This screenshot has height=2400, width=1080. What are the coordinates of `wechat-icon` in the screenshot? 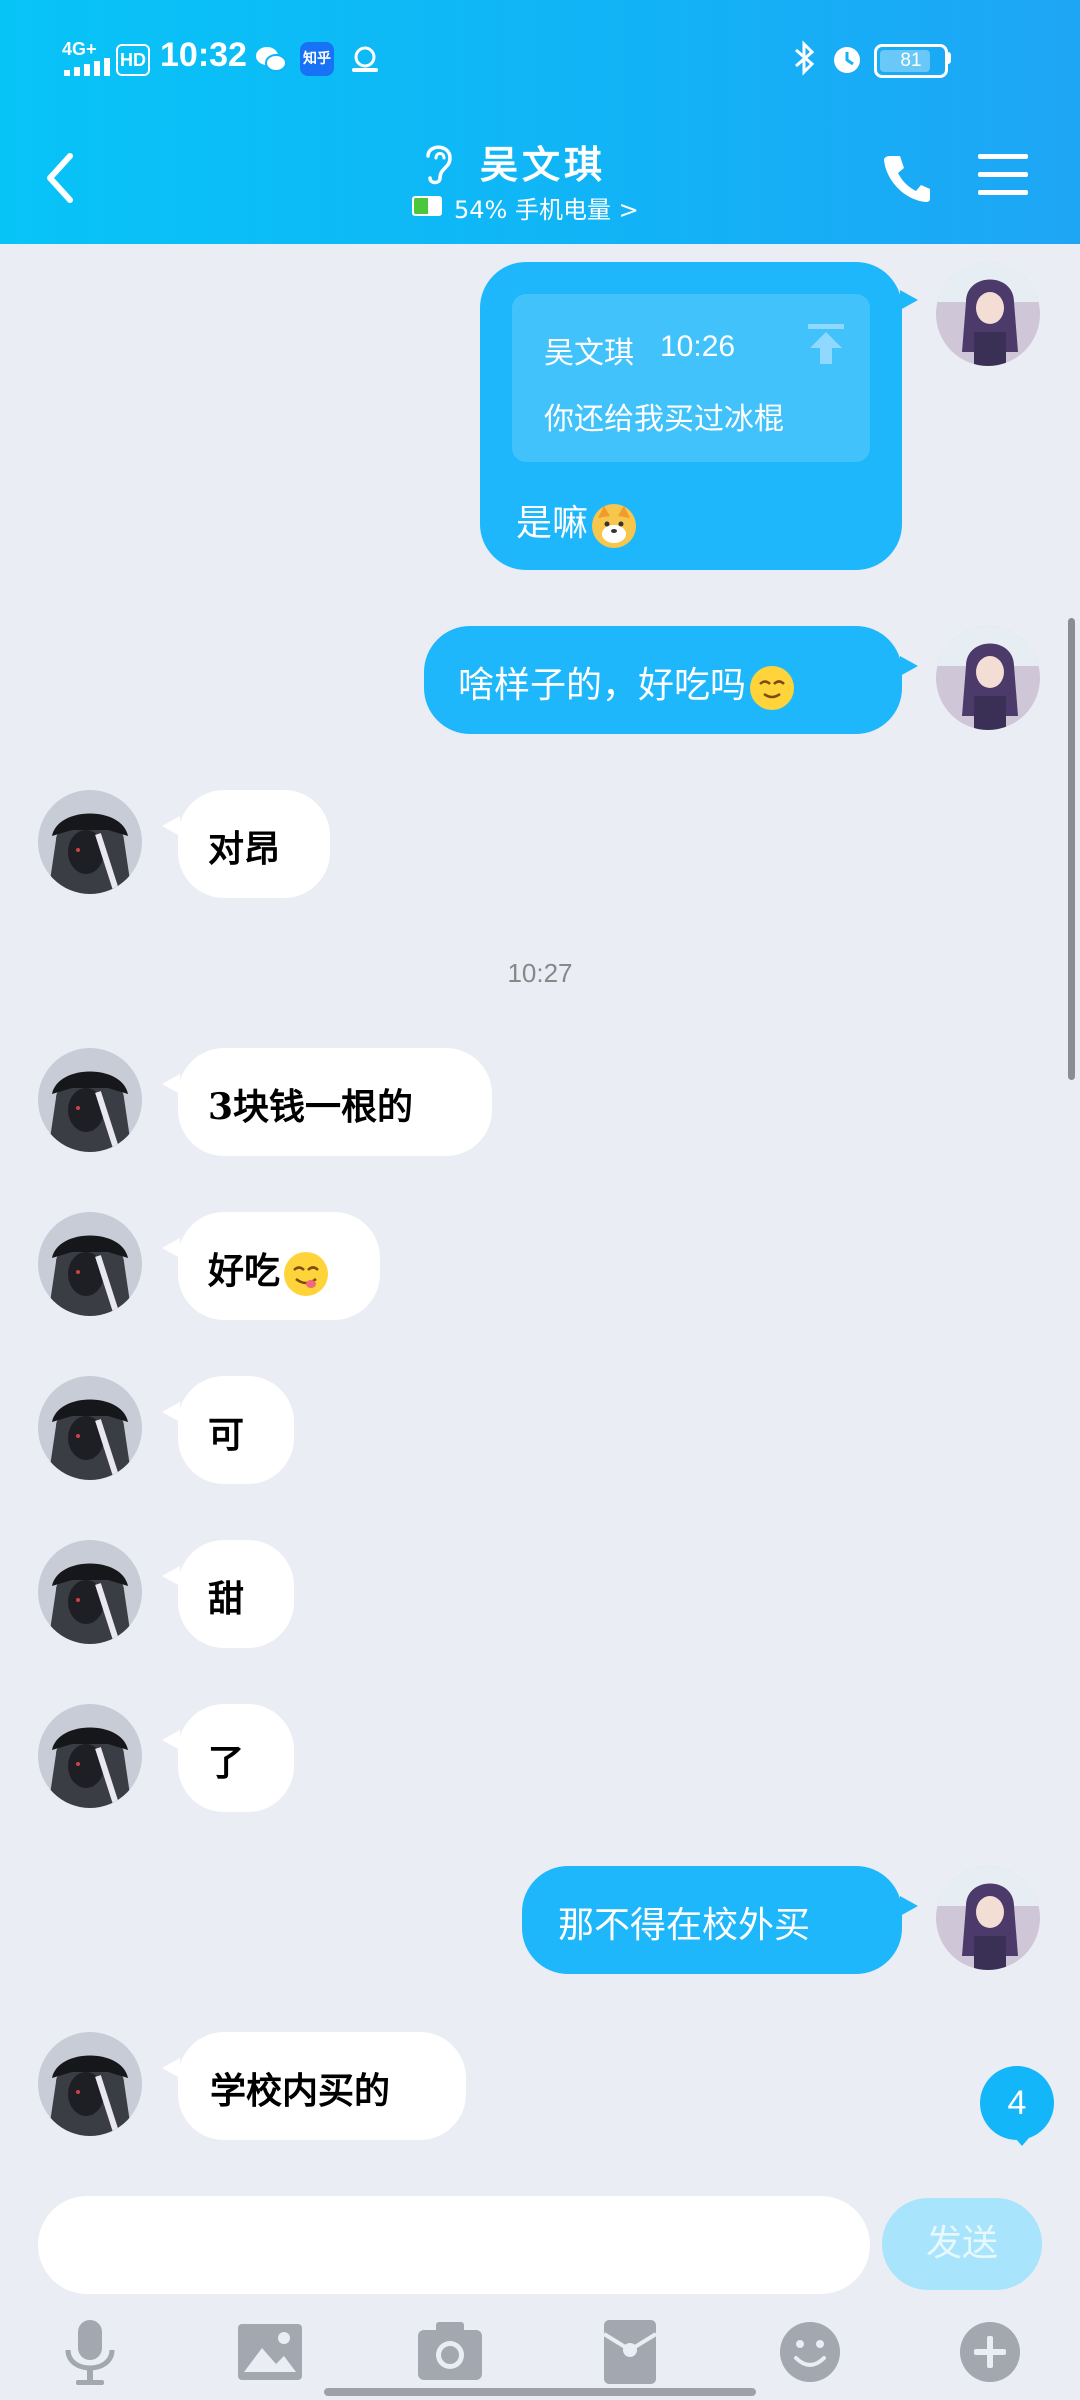 It's located at (271, 59).